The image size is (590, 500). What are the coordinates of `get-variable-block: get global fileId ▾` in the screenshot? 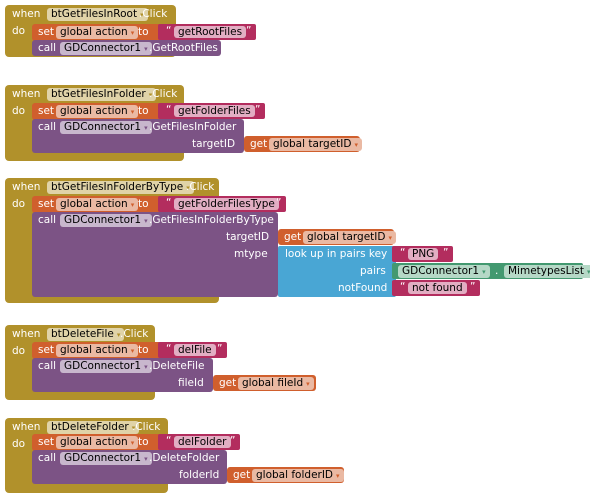 It's located at (264, 383).